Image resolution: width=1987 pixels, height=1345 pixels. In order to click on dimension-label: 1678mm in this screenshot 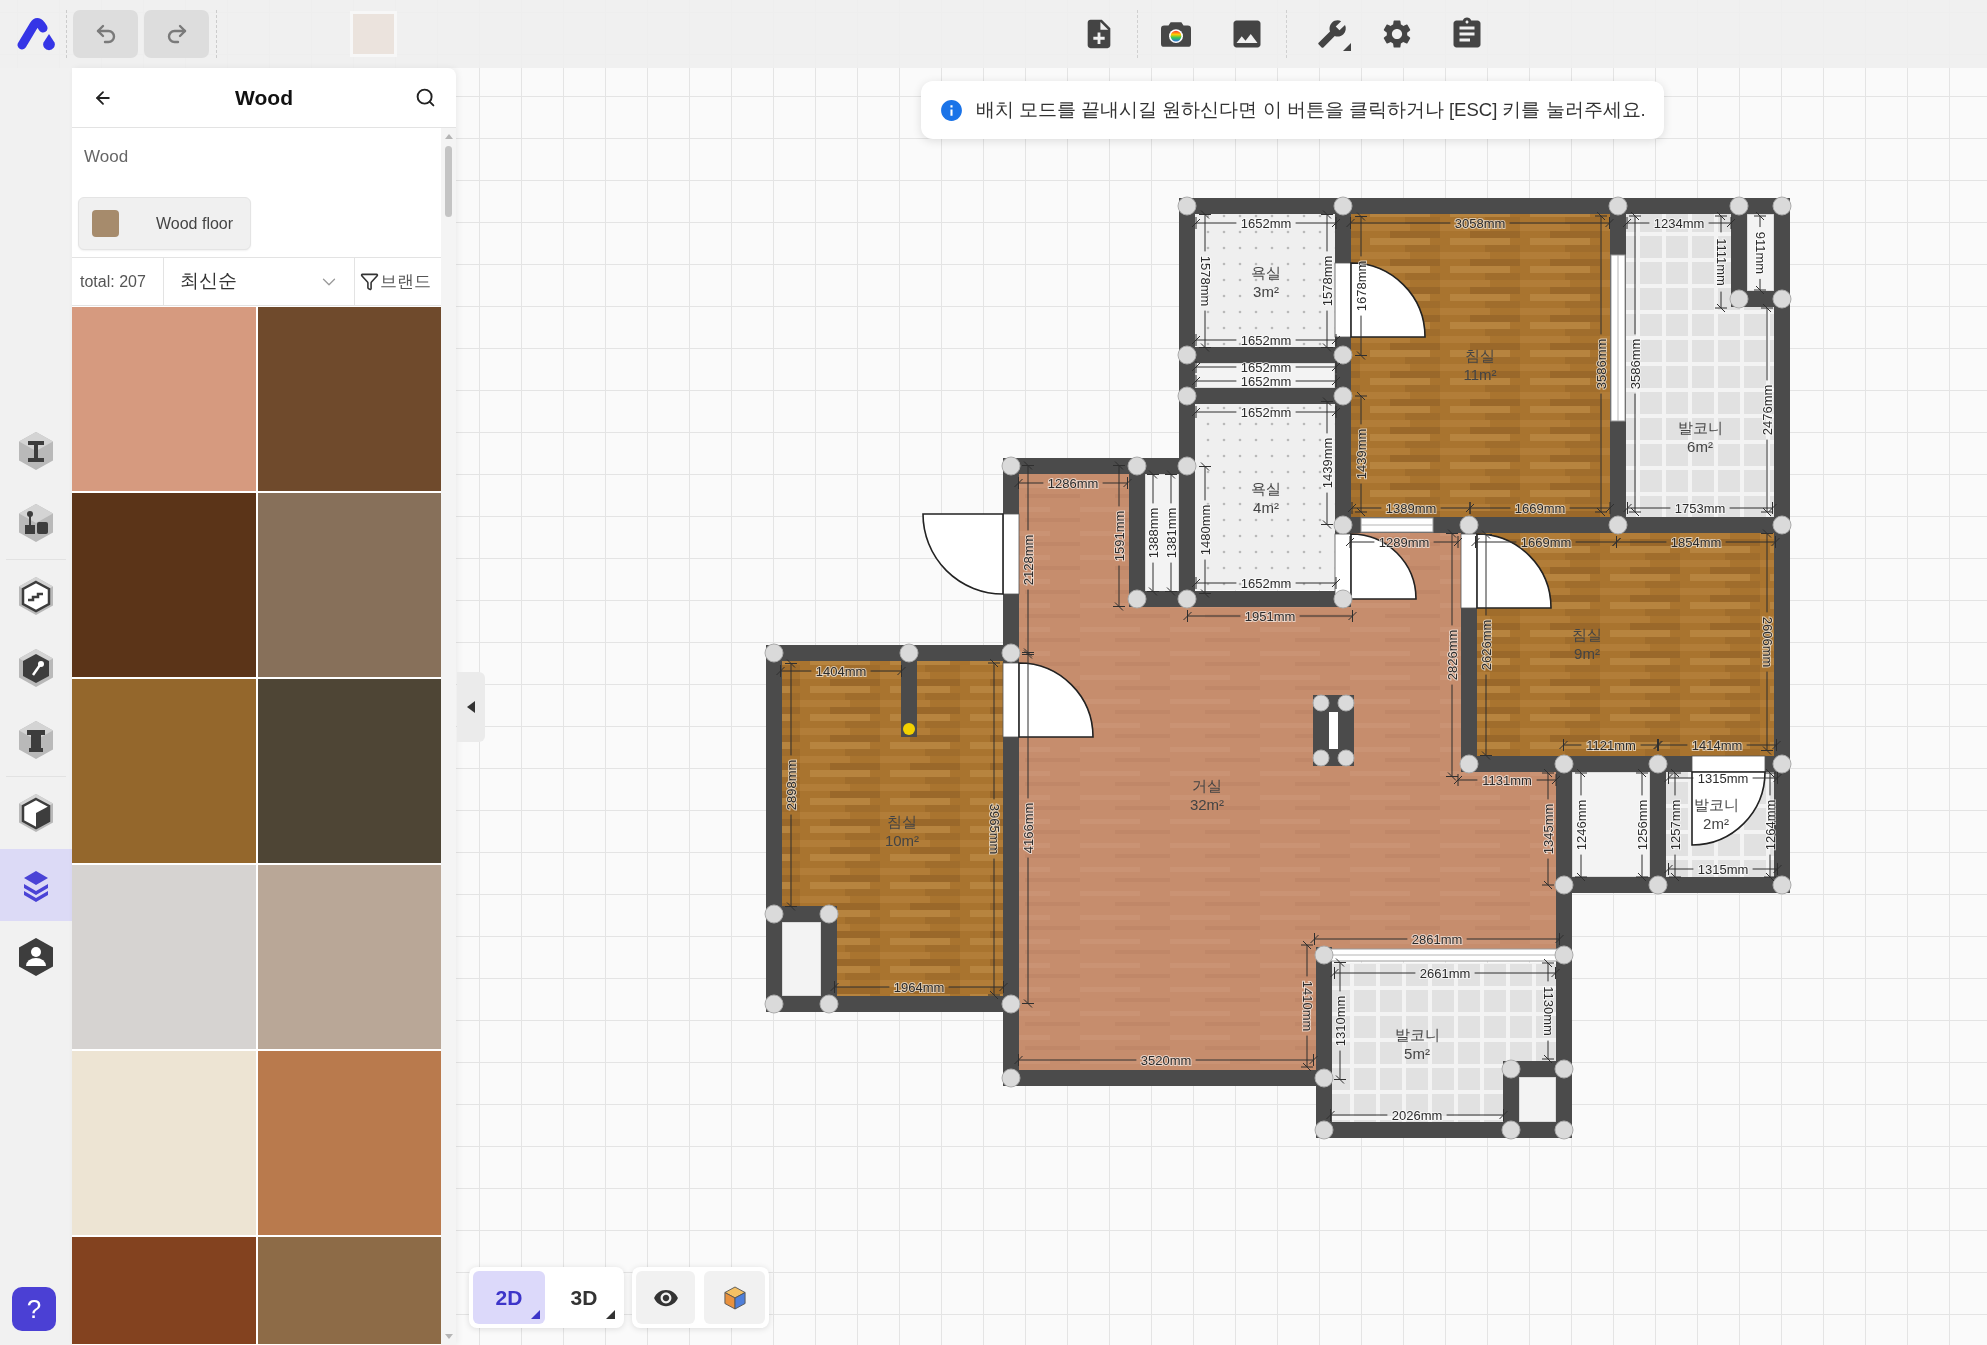, I will do `click(1361, 286)`.